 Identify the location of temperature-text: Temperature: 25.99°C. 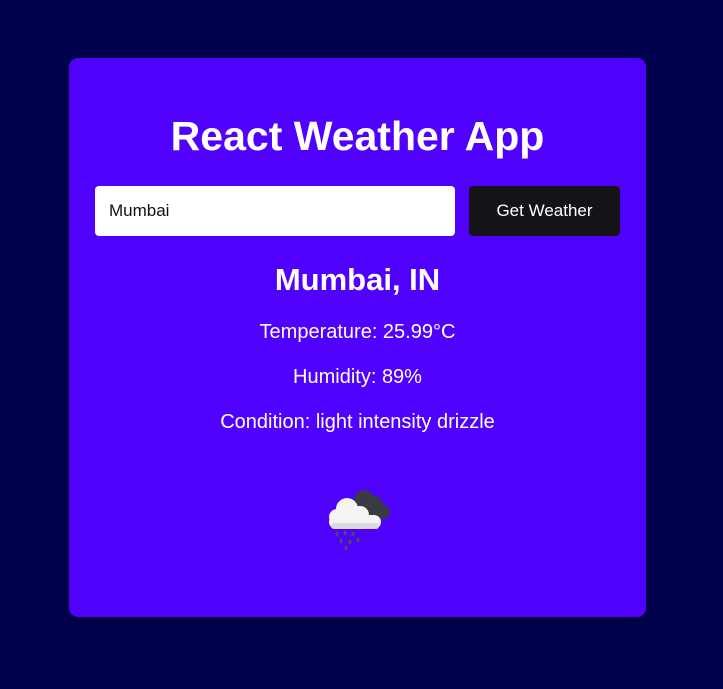
(357, 332).